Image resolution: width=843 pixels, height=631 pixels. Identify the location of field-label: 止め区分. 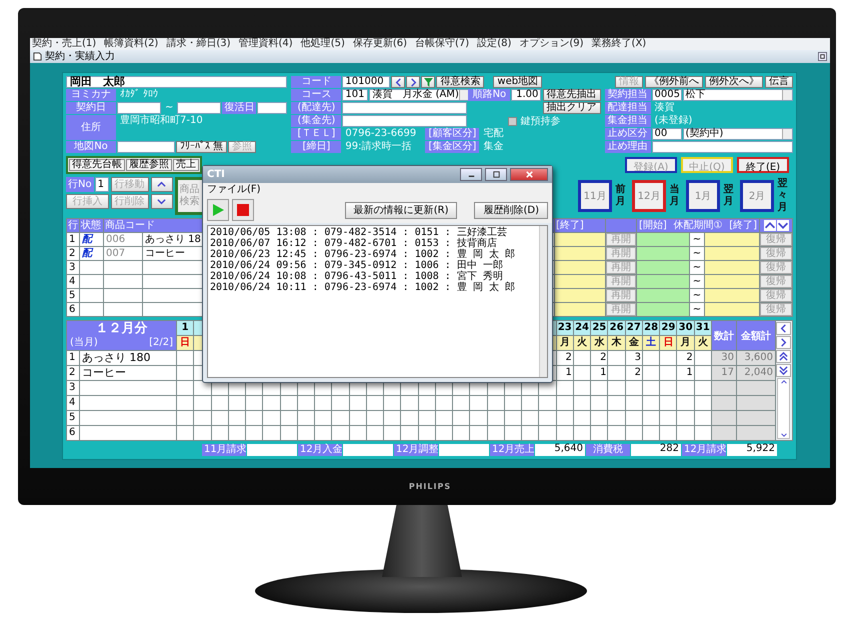
(627, 134).